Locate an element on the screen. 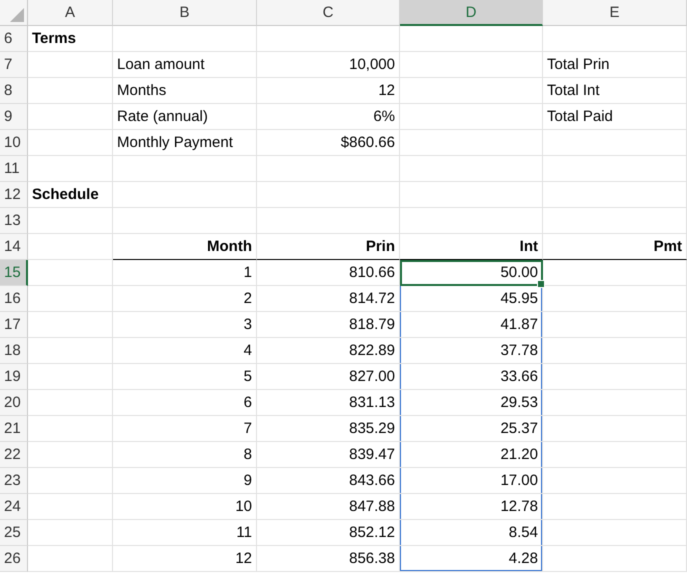  table-cell: 818.79 is located at coordinates (328, 325).